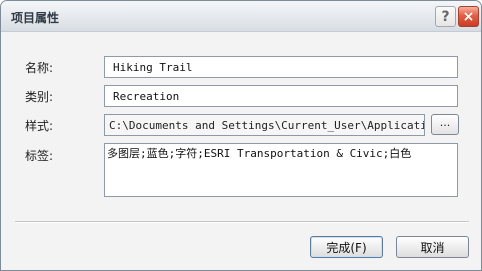 The width and height of the screenshot is (482, 271). What do you see at coordinates (432, 247) in the screenshot?
I see `cancel-button: 取消` at bounding box center [432, 247].